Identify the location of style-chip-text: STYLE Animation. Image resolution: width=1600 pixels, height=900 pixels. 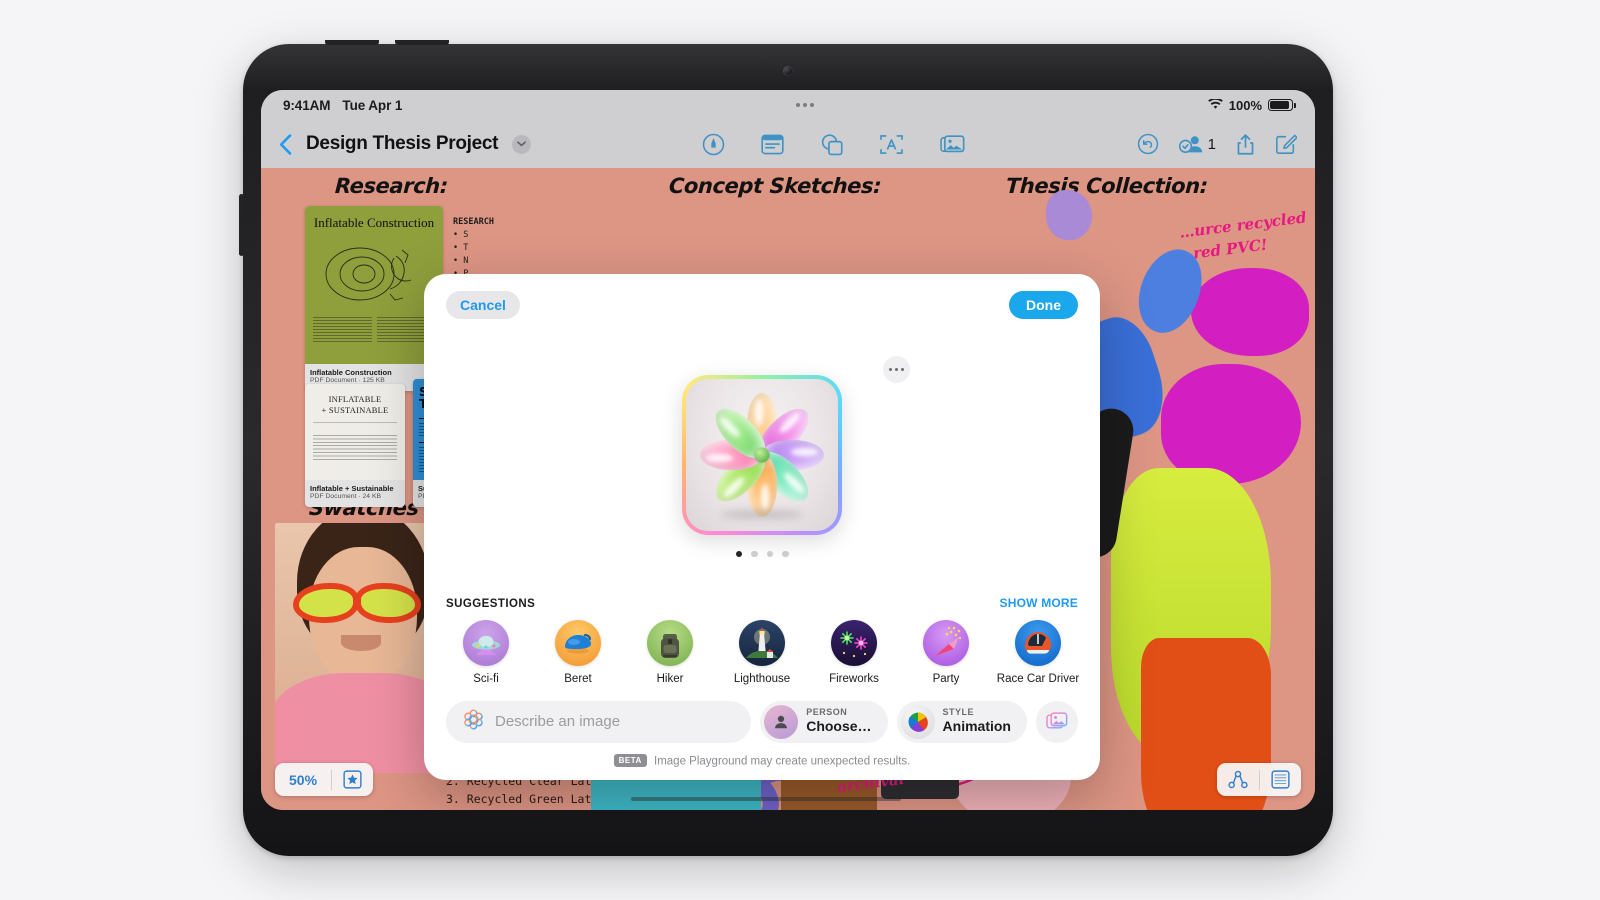
(976, 721).